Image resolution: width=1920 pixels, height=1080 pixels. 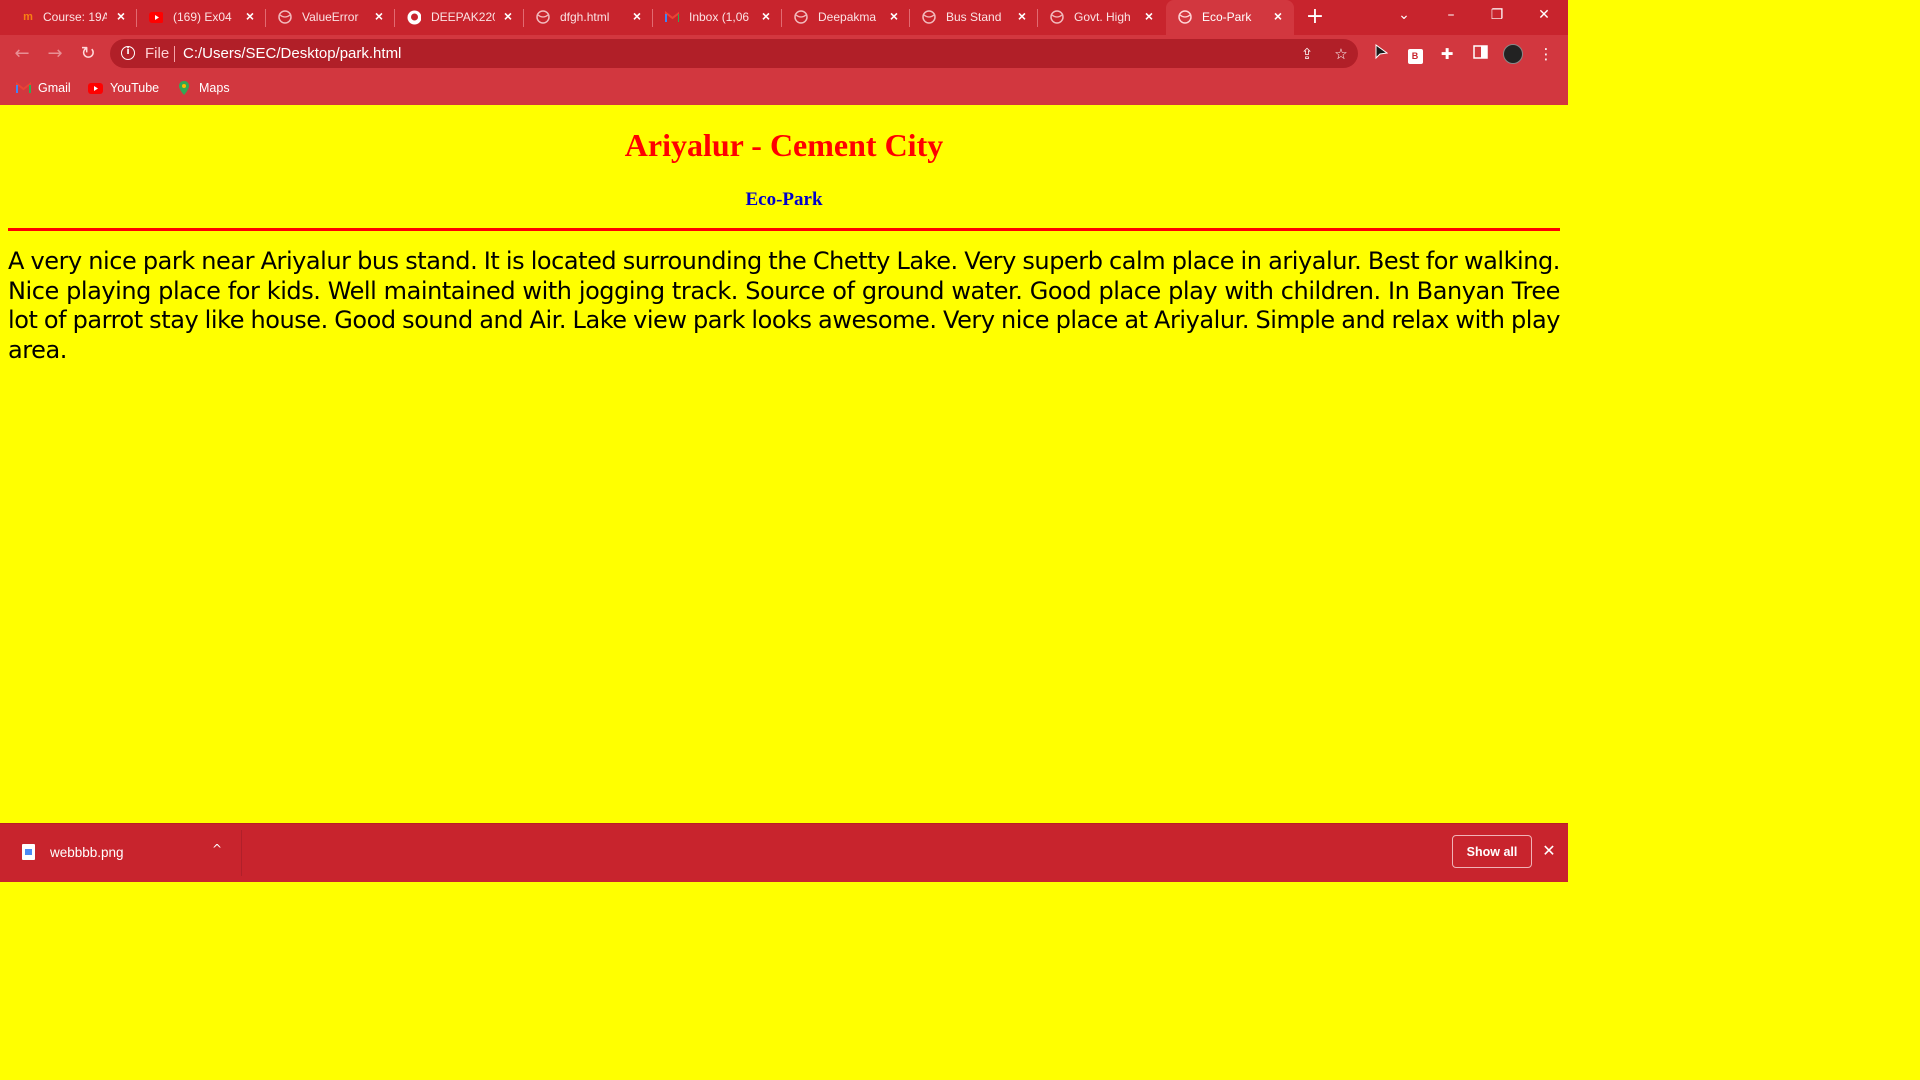 I want to click on tab-title: (169) Ex04, so click(x=202, y=17).